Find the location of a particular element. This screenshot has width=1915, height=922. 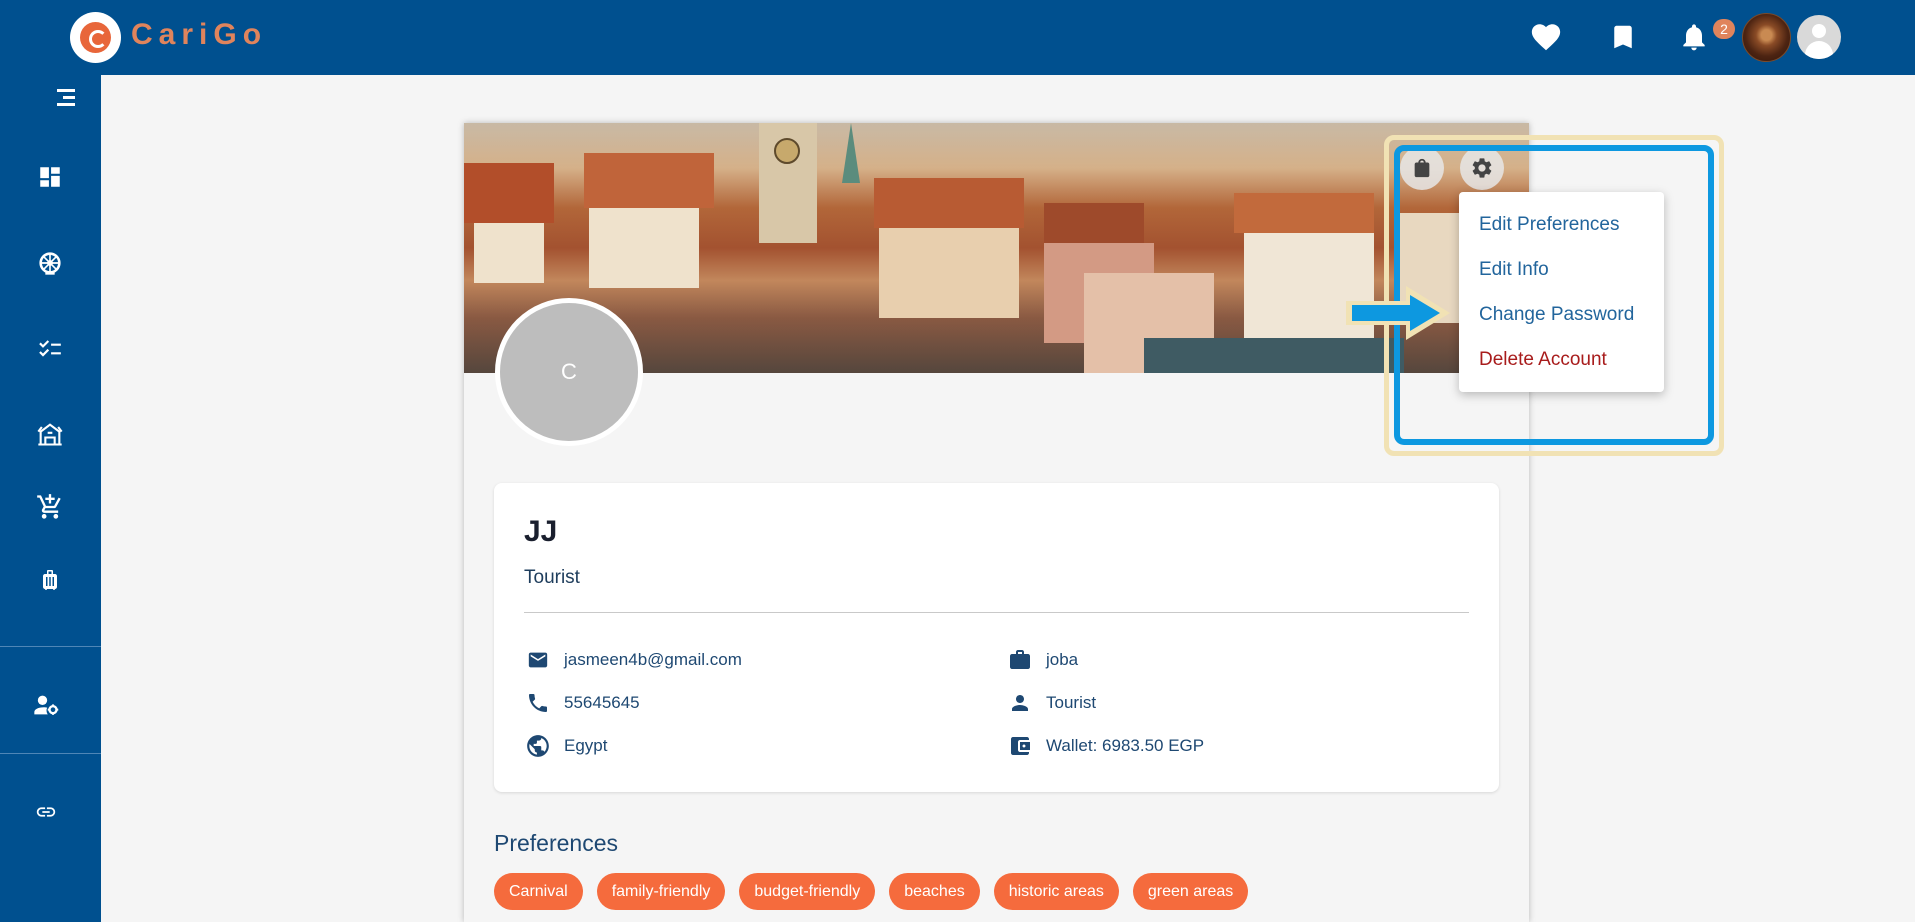

wallet-field: Wallet: 6983.50 EGP is located at coordinates (1105, 746).